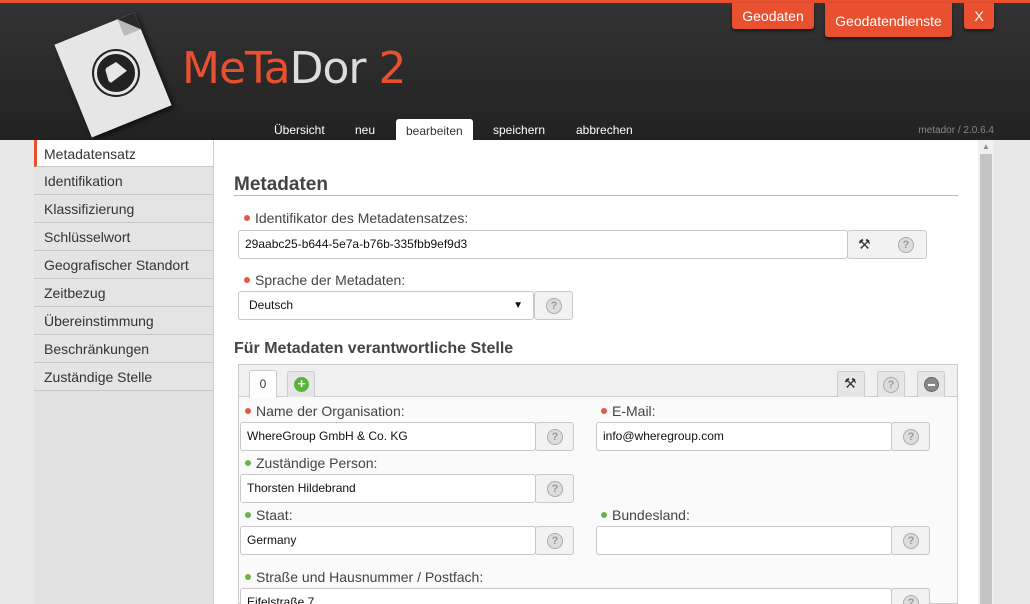  What do you see at coordinates (123, 153) in the screenshot?
I see `sidebar-item-metadatensatz: Metadatensatz` at bounding box center [123, 153].